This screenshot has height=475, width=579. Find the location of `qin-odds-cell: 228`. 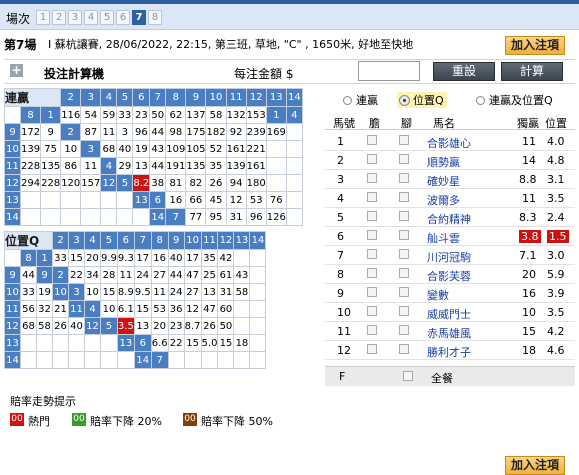

qin-odds-cell: 228 is located at coordinates (51, 183).